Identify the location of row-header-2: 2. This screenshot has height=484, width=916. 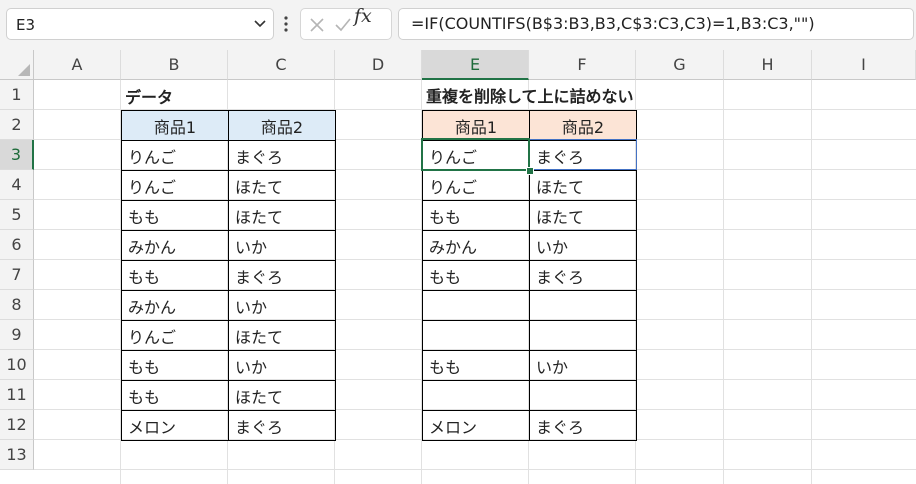
(17, 125).